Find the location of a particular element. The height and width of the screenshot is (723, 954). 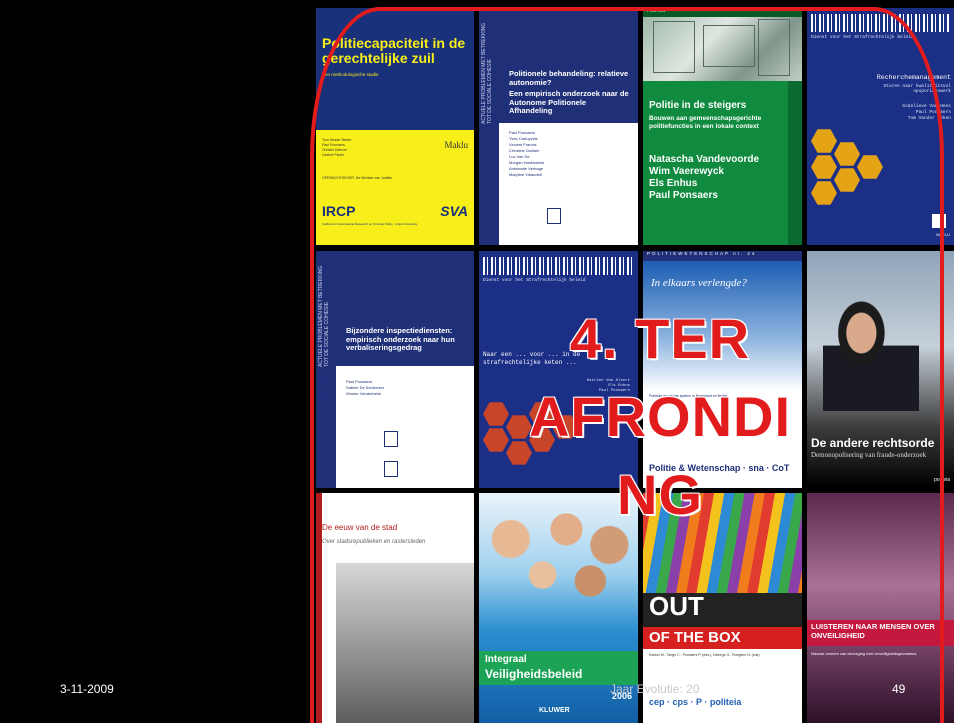

footer-date: 3-11-2009 is located at coordinates (87, 689).